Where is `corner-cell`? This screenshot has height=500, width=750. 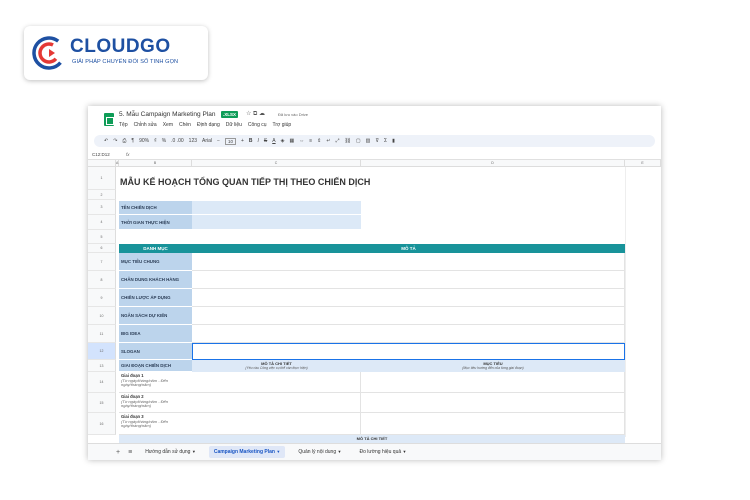
corner-cell is located at coordinates (102, 163).